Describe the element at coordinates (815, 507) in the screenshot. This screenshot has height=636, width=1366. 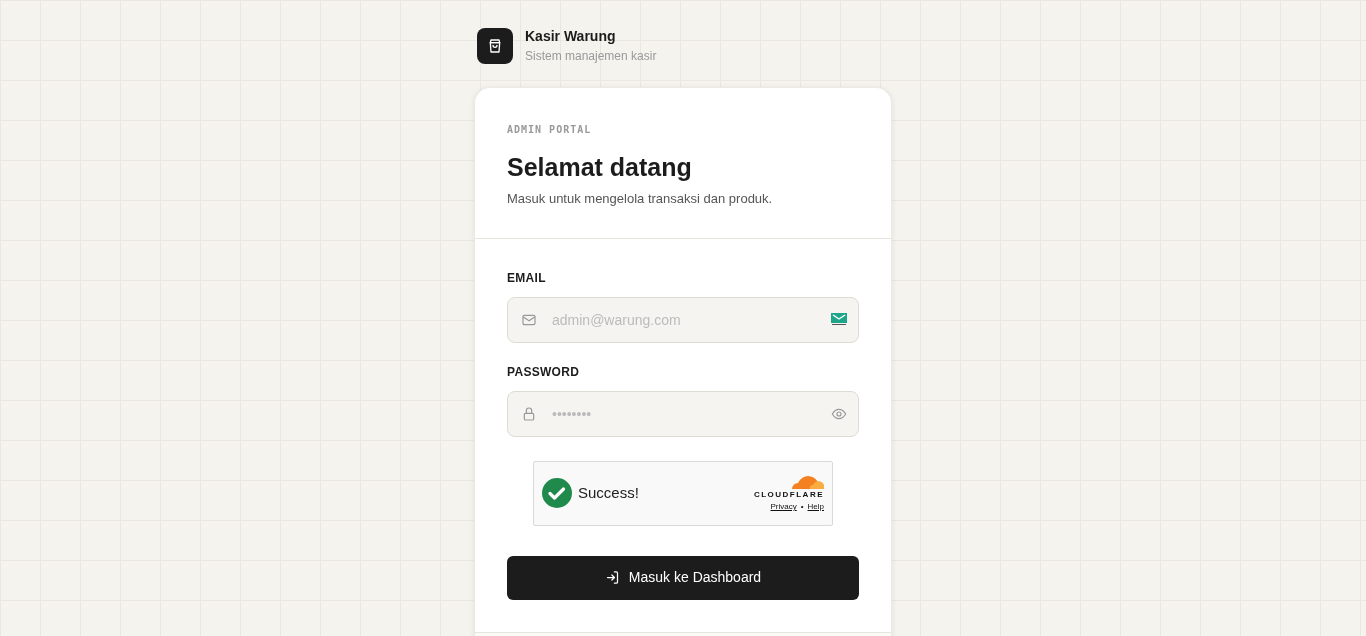
I see `captcha-link: Help` at that location.